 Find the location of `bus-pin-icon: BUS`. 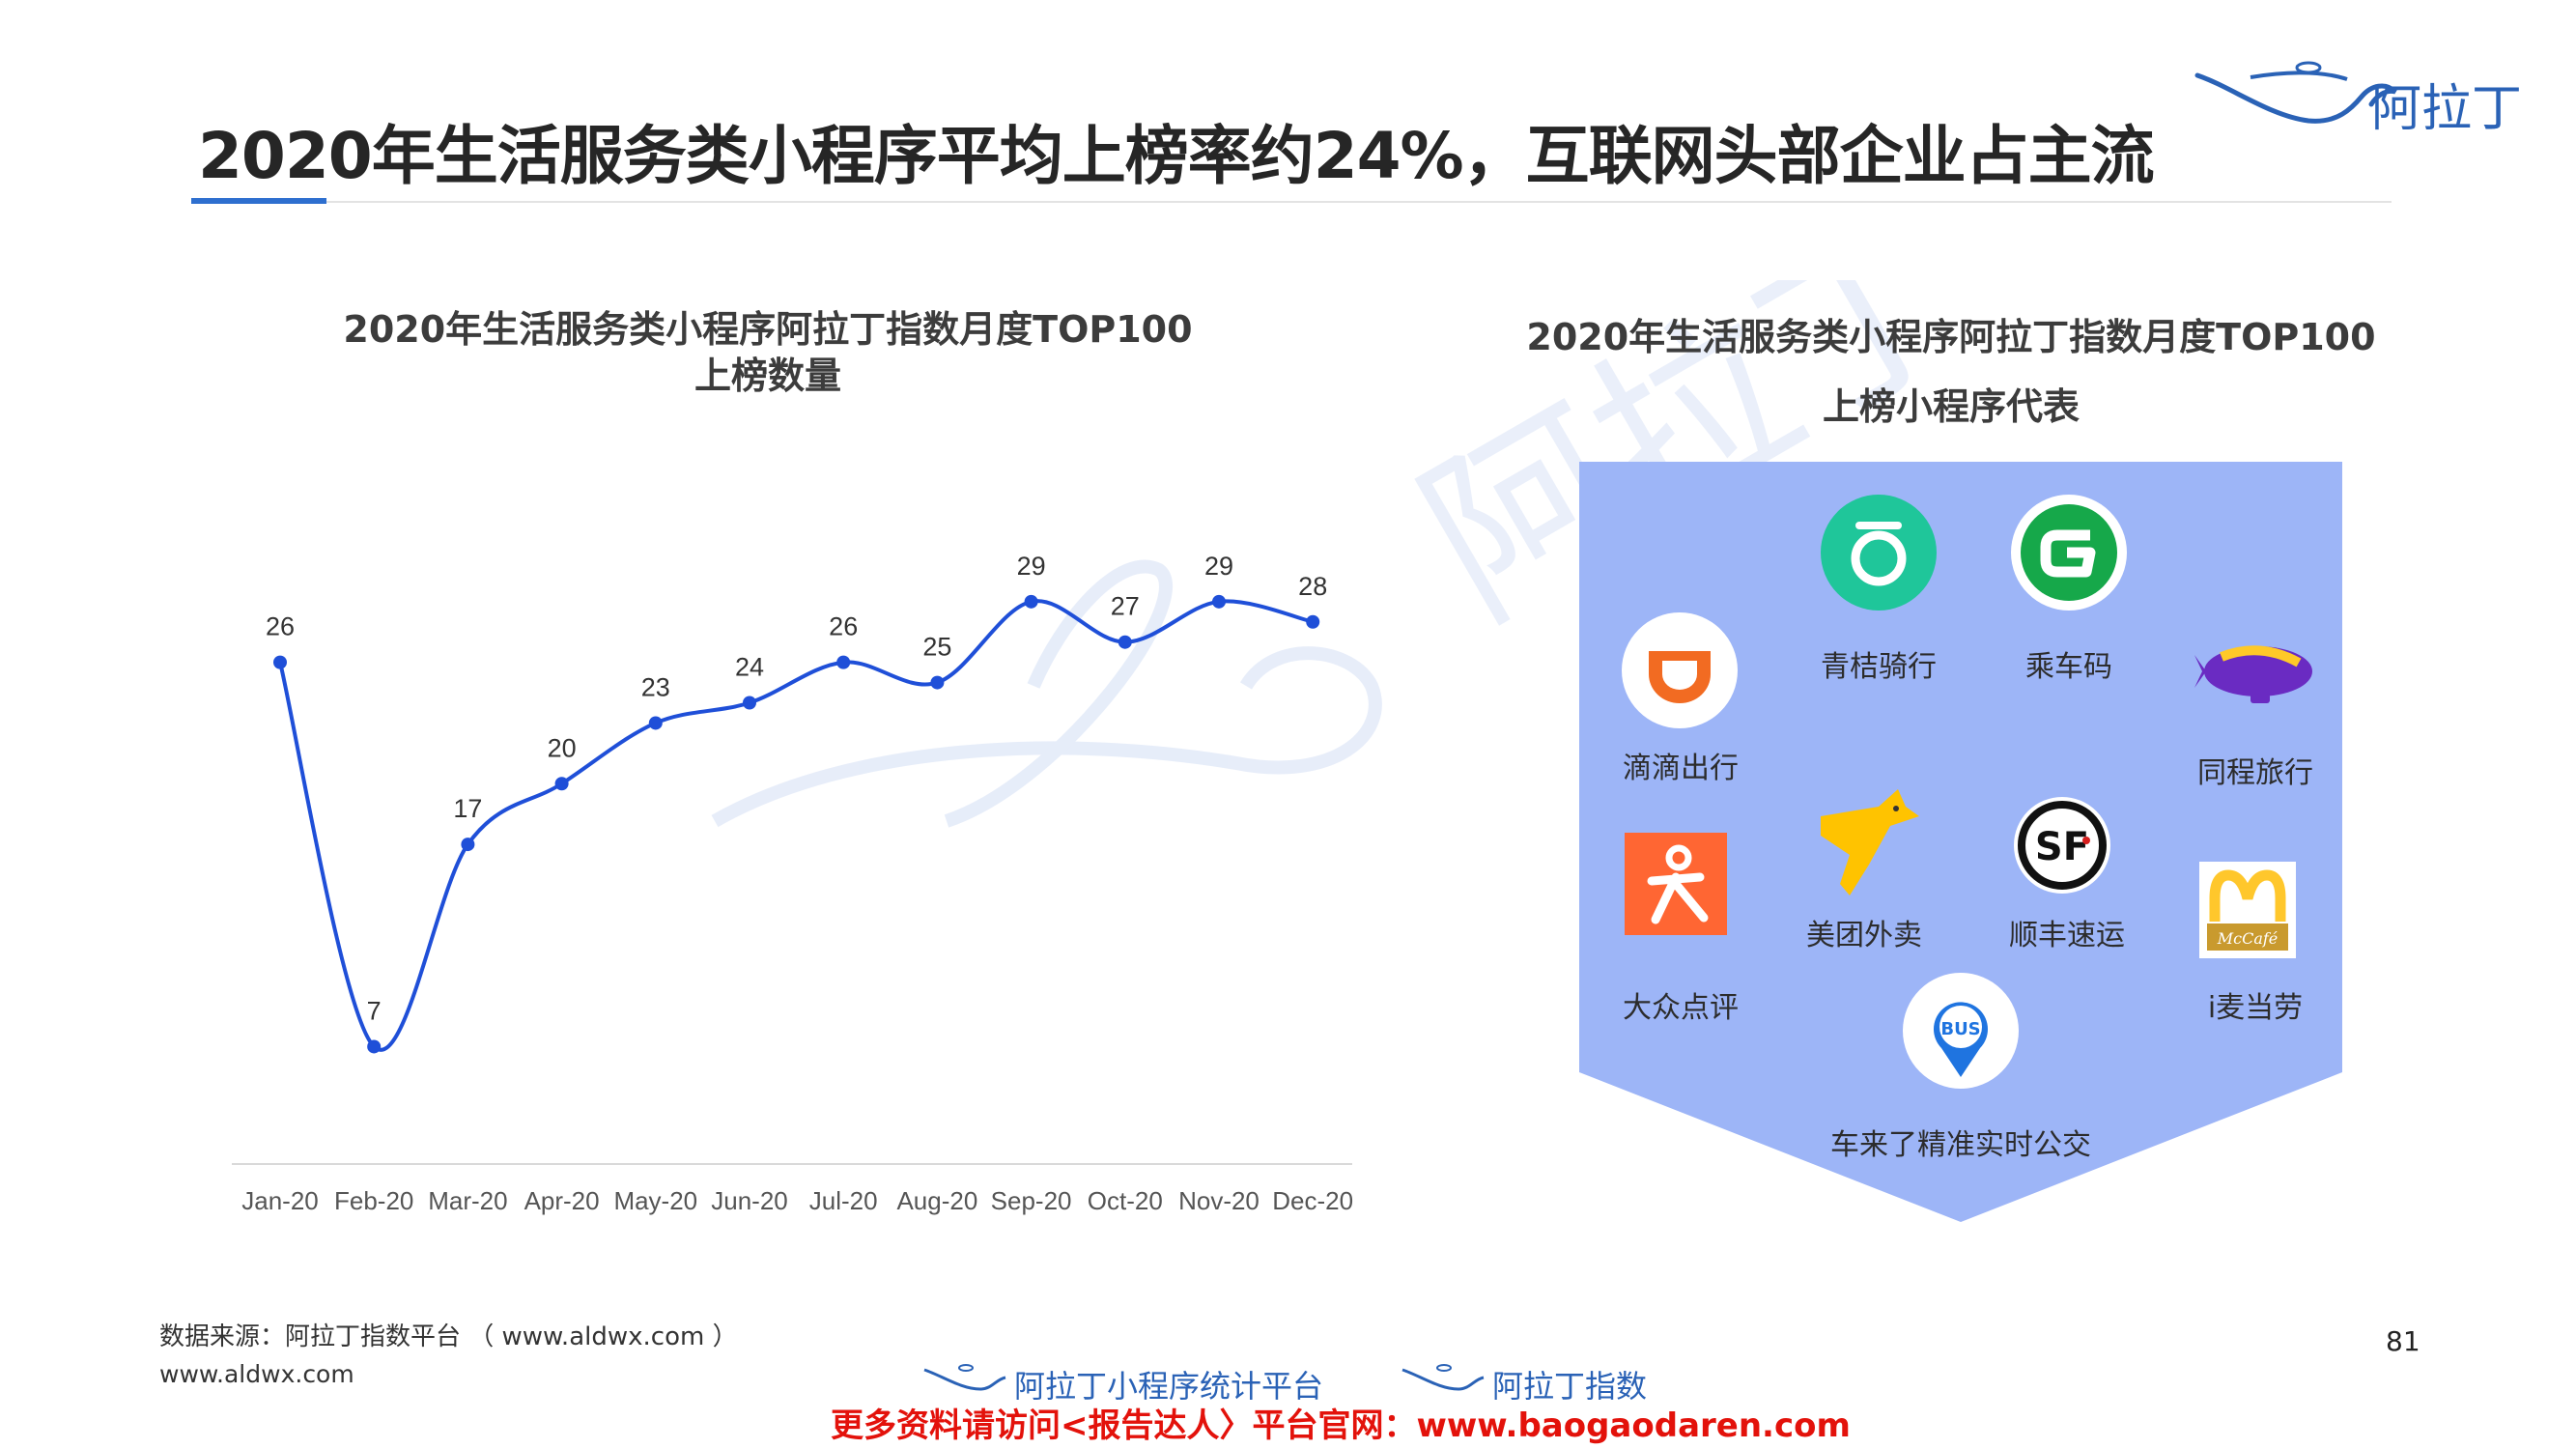

bus-pin-icon: BUS is located at coordinates (1961, 1031).